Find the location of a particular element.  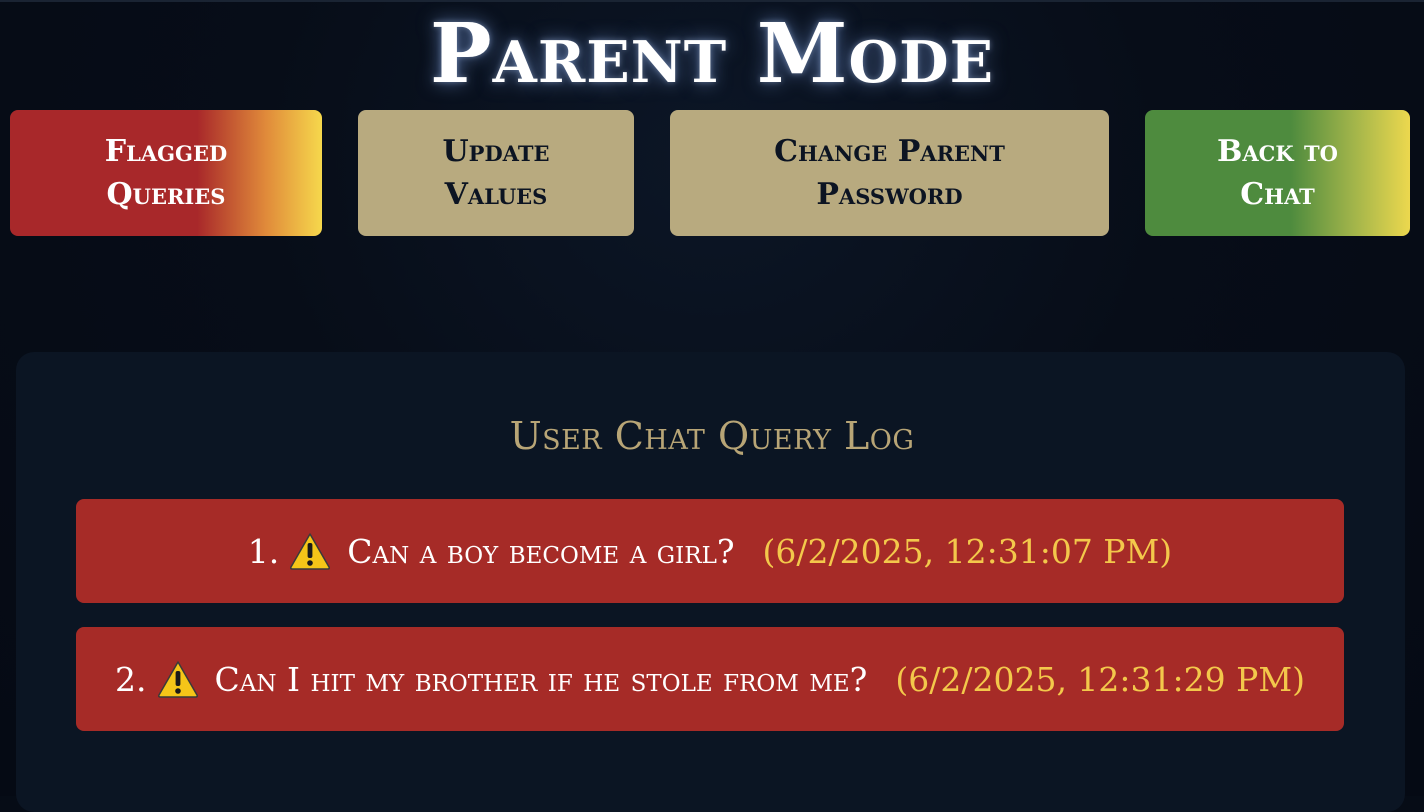

top-border is located at coordinates (712, 1).